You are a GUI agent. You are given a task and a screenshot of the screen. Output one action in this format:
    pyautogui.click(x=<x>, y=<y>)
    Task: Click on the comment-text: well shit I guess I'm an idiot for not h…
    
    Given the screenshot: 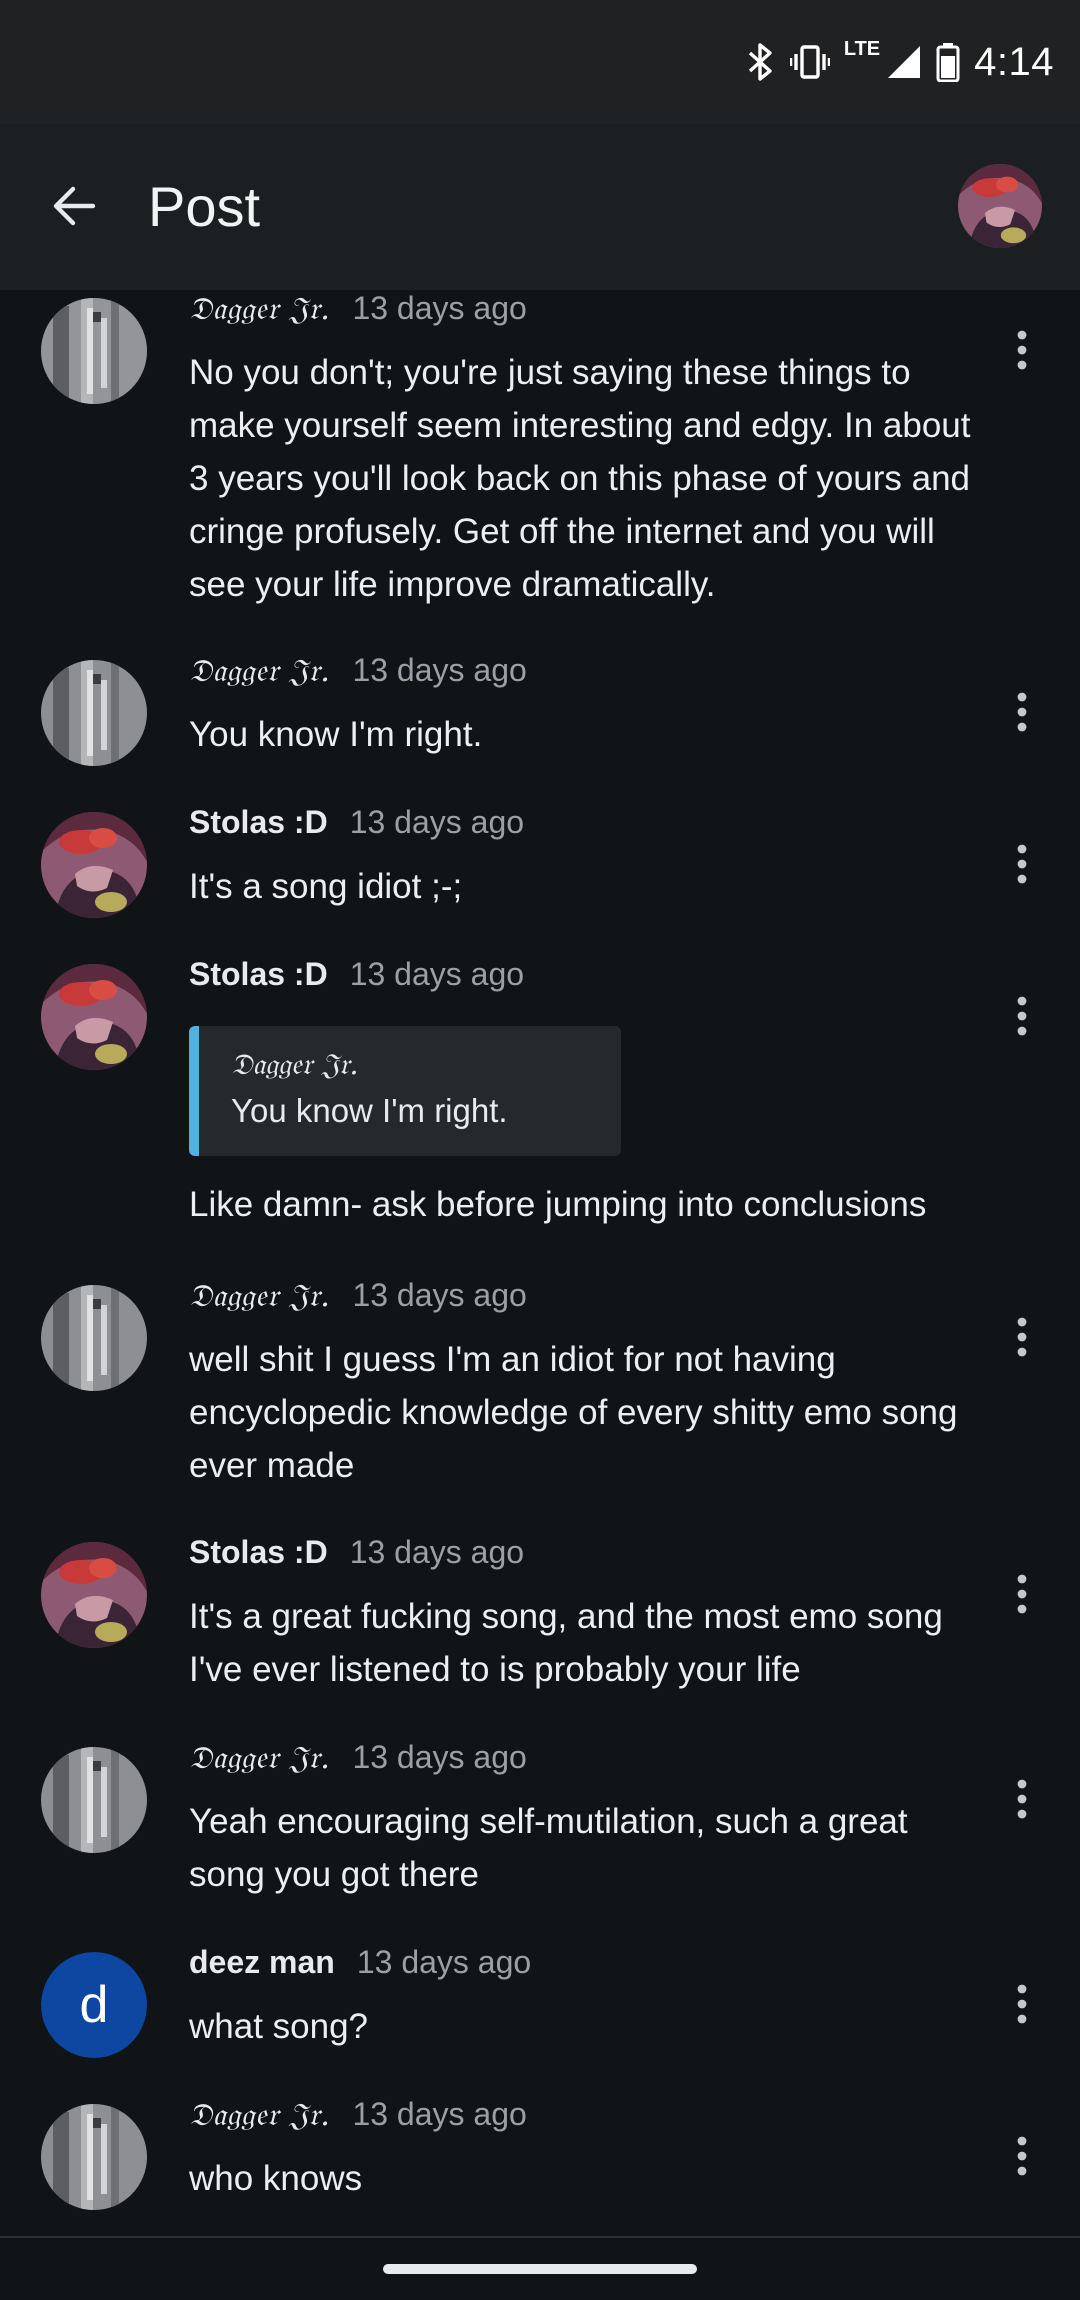 What is the action you would take?
    pyautogui.click(x=573, y=1412)
    